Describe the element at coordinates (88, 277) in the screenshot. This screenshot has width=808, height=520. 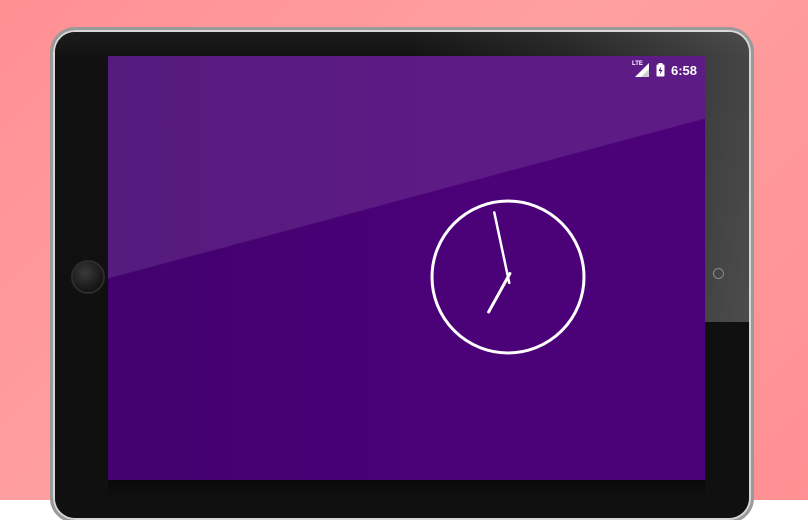
I see `home-button` at that location.